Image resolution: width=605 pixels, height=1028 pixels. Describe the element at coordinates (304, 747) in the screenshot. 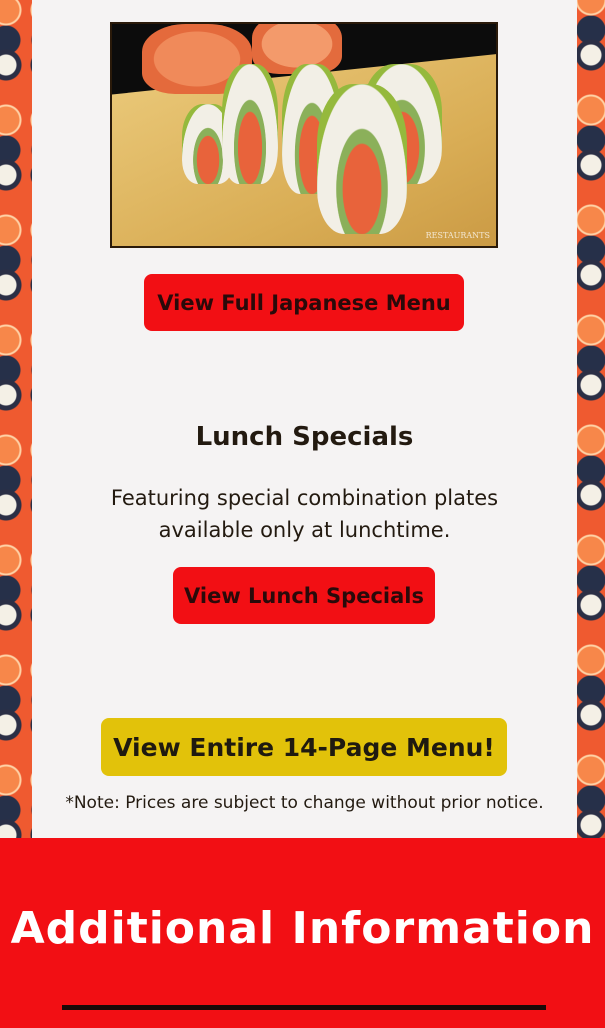

I see `view-entire-menu-button: View Entire 14-Page Menu!` at that location.